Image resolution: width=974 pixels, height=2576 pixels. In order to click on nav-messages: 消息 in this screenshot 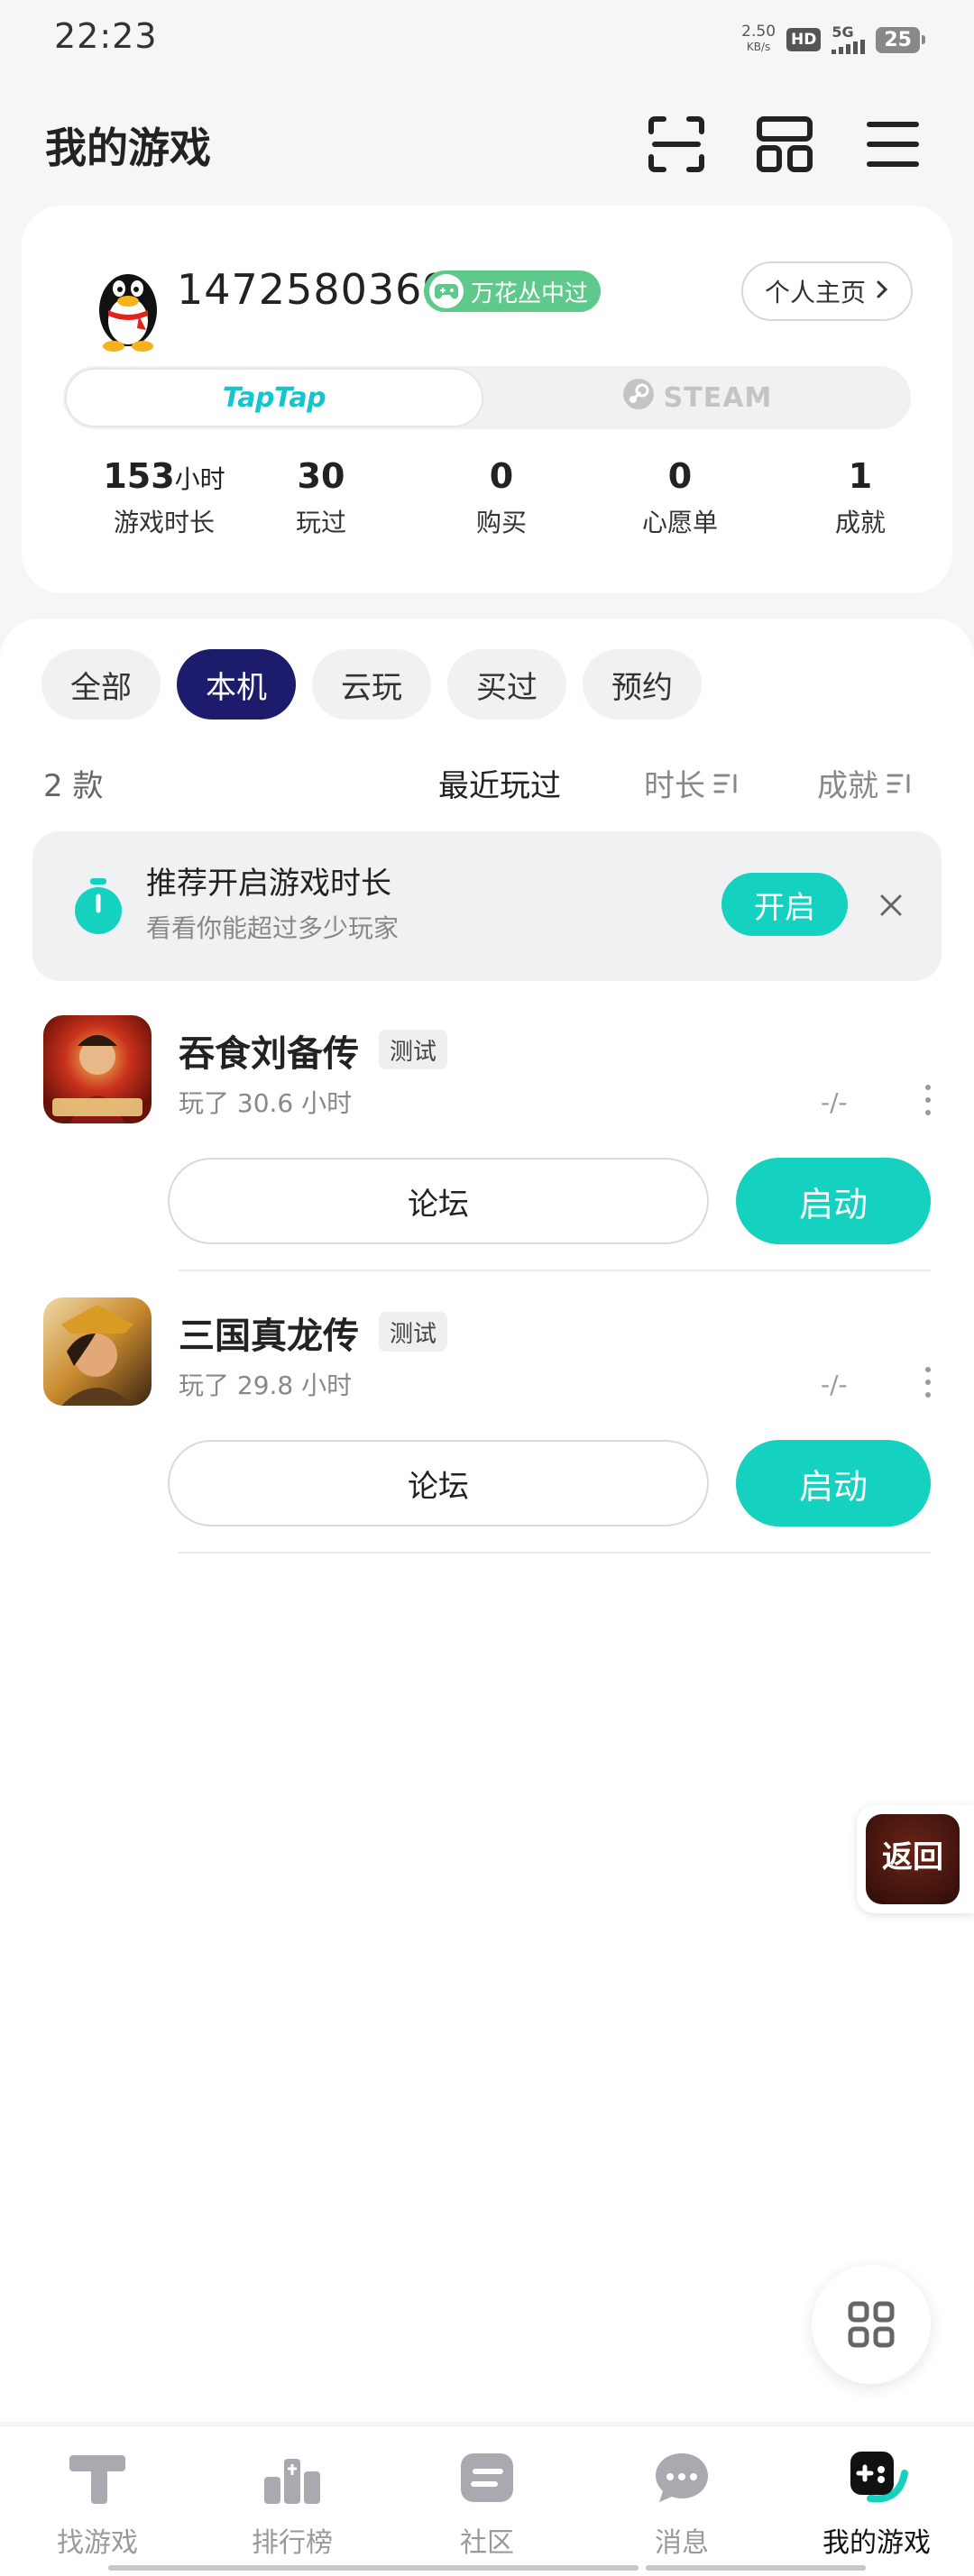, I will do `click(682, 2503)`.